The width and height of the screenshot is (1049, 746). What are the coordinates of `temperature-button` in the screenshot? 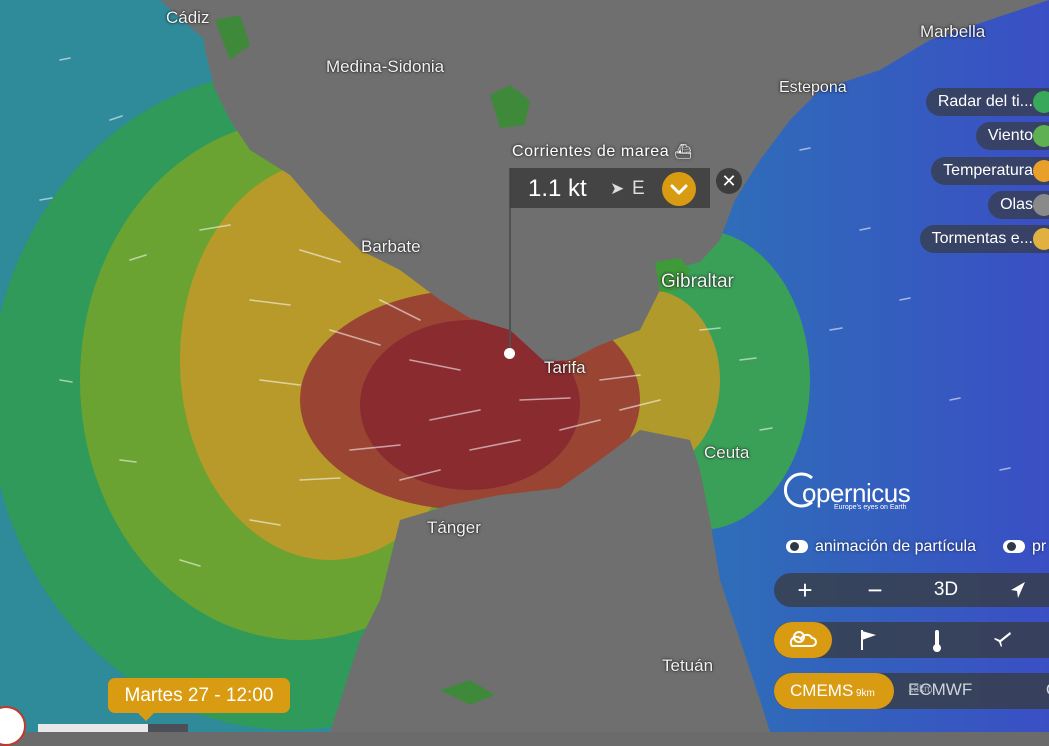 It's located at (937, 646).